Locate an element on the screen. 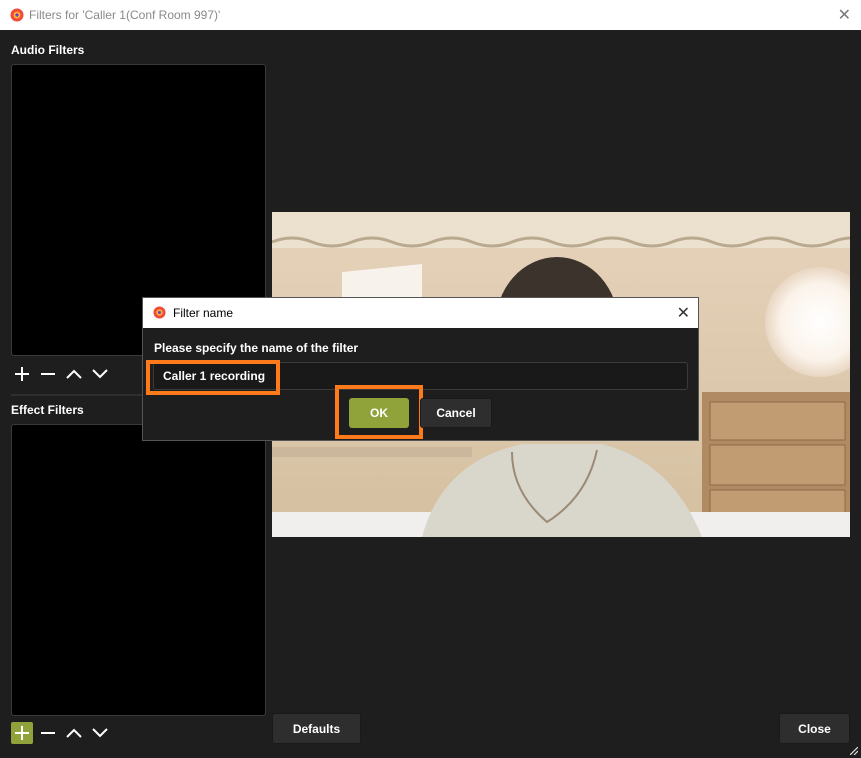  effect-filters-list is located at coordinates (138, 570).